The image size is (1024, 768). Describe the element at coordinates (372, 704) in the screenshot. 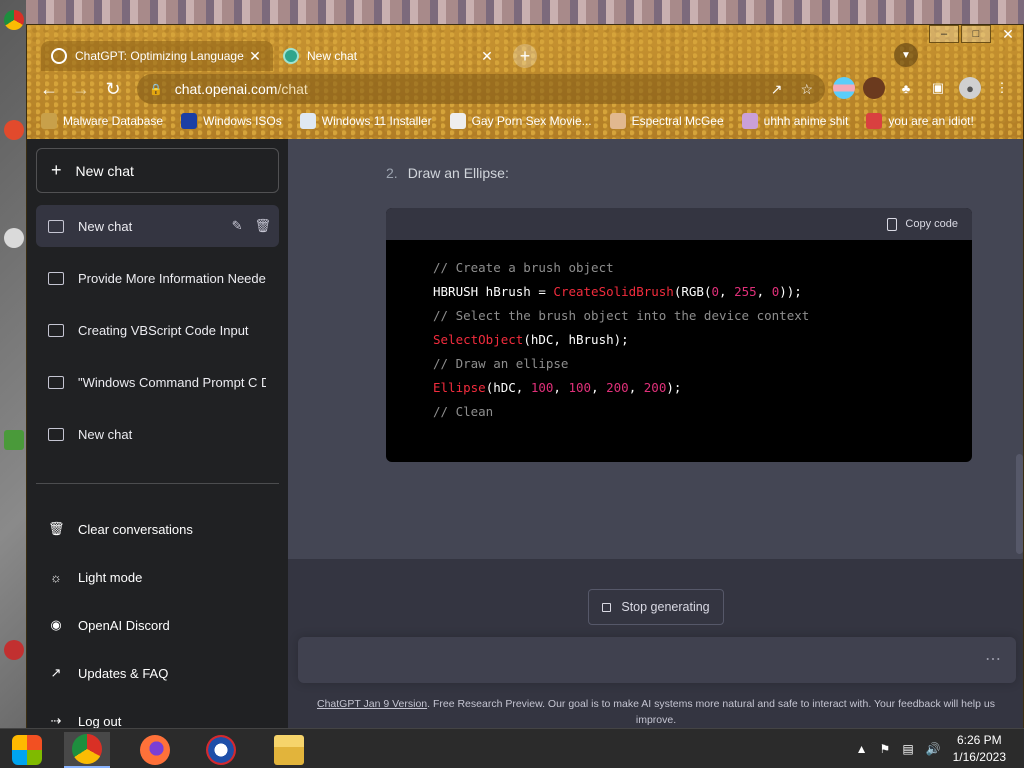

I see `version-link: ChatGPT Jan 9 Version` at that location.